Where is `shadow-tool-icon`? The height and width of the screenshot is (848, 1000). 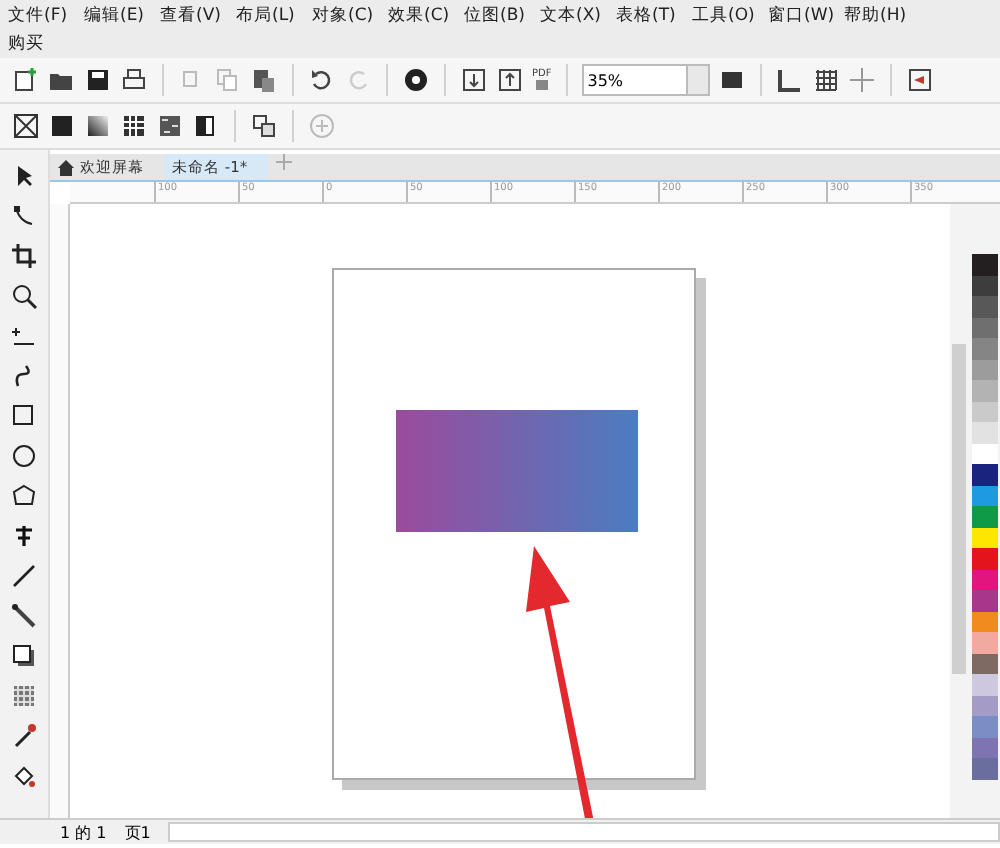 shadow-tool-icon is located at coordinates (24, 656).